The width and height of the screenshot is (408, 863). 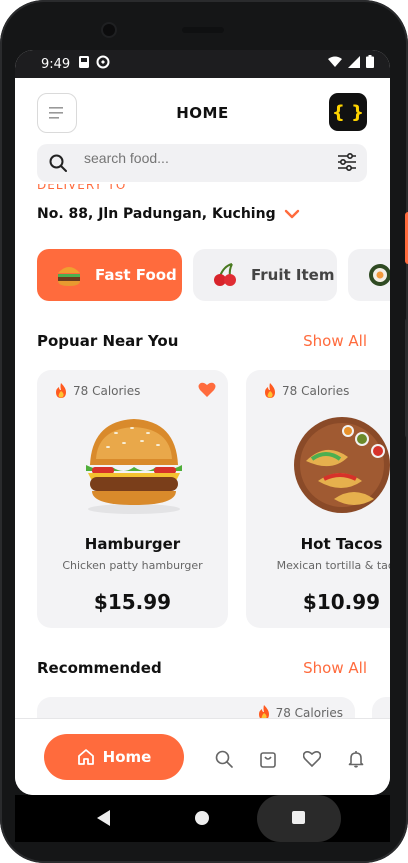 I want to click on popular-title: Popuar Near You, so click(x=108, y=341).